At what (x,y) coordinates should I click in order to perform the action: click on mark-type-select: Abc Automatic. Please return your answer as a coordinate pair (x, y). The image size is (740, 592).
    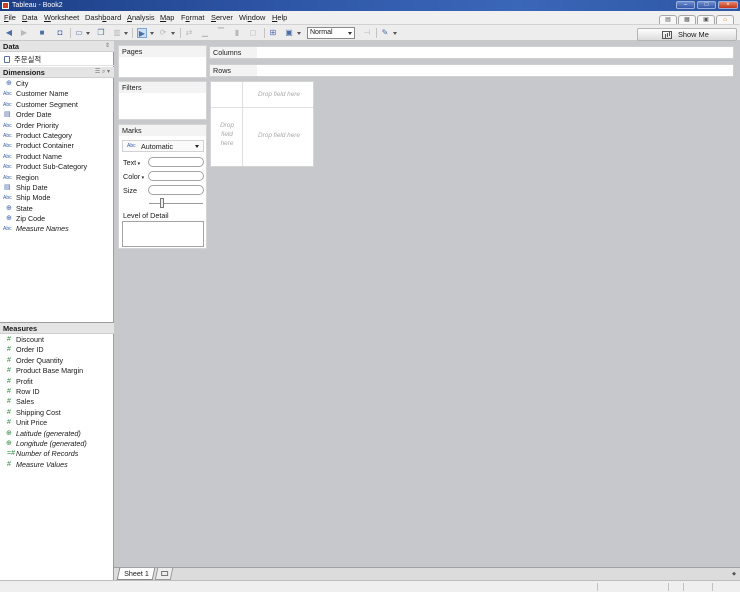
    Looking at the image, I should click on (163, 146).